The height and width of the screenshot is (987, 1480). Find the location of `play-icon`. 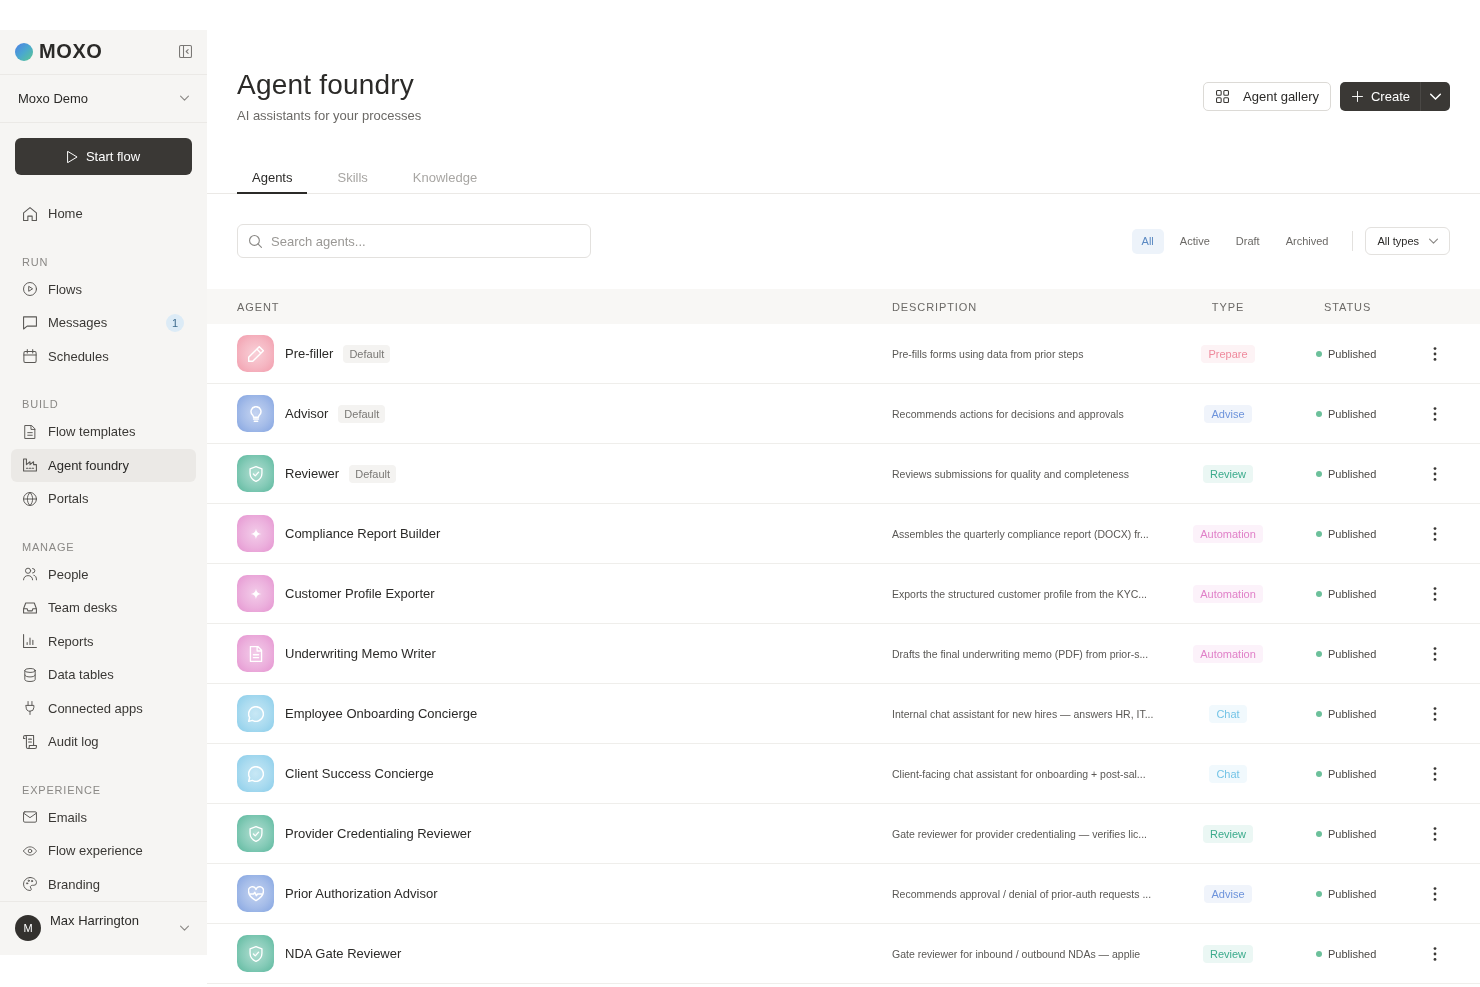

play-icon is located at coordinates (72, 156).